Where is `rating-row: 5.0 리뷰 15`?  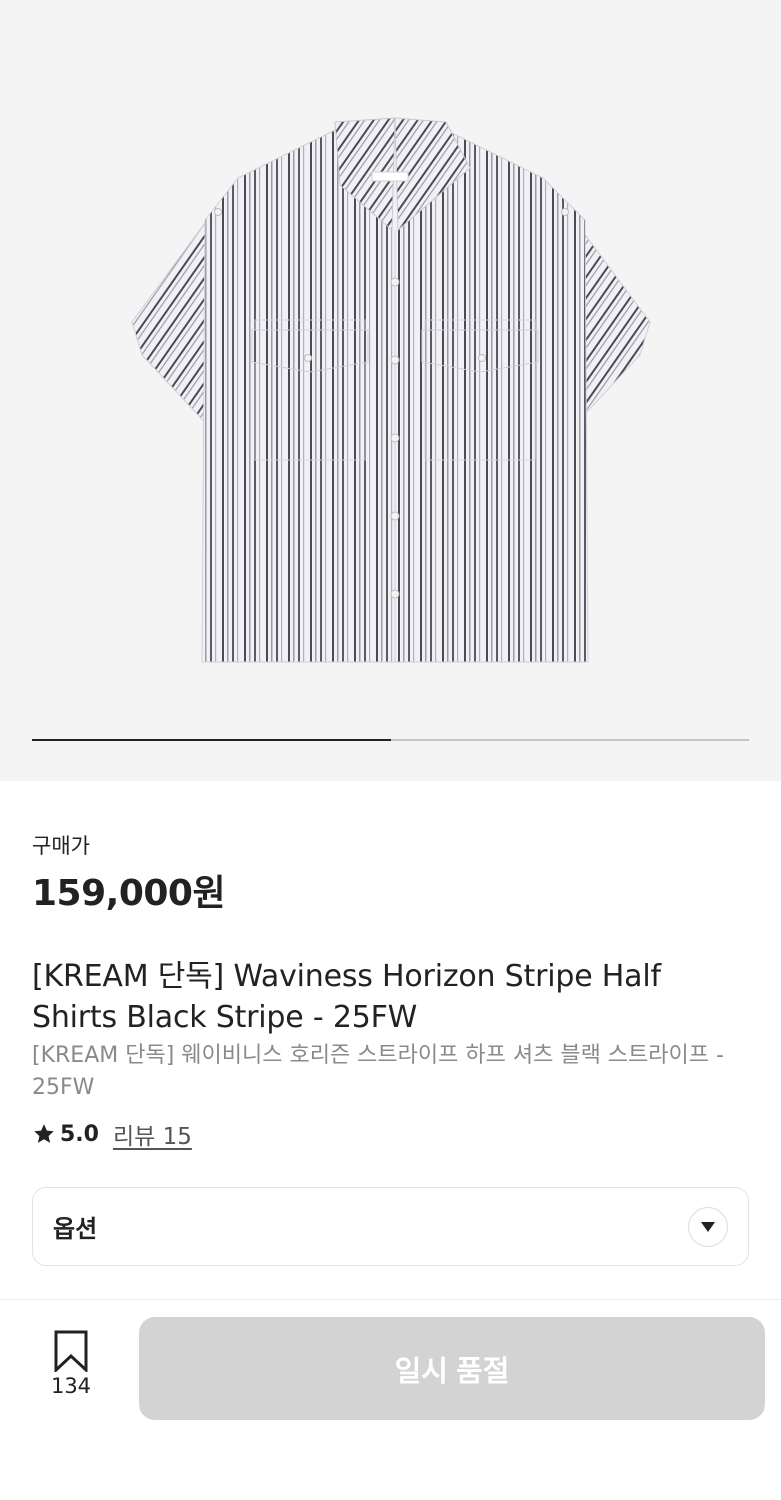
rating-row: 5.0 리뷰 15 is located at coordinates (112, 1134).